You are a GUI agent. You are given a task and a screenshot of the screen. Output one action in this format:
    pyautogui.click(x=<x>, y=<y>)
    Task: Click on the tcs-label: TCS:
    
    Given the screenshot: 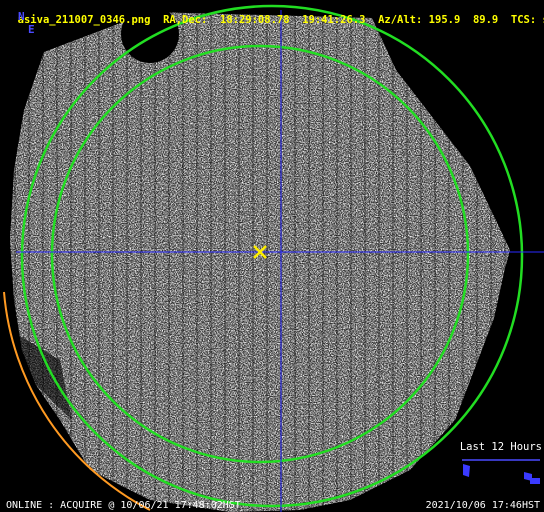 What is the action you would take?
    pyautogui.click(x=523, y=20)
    